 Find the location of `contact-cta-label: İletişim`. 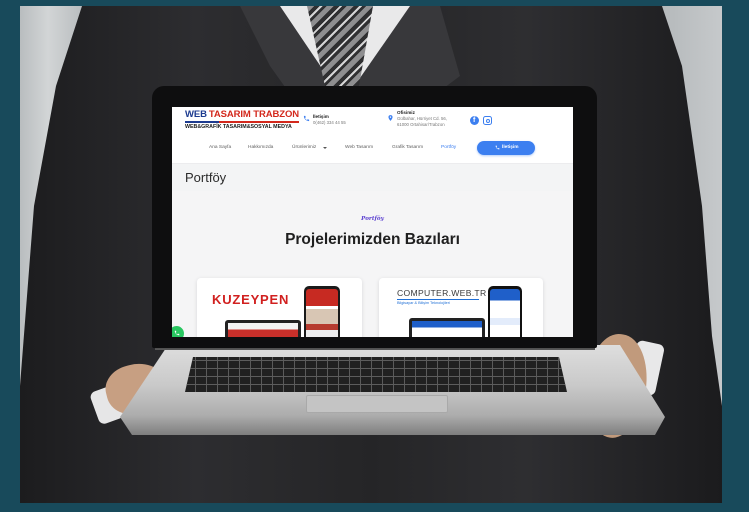

contact-cta-label: İletişim is located at coordinates (510, 148).